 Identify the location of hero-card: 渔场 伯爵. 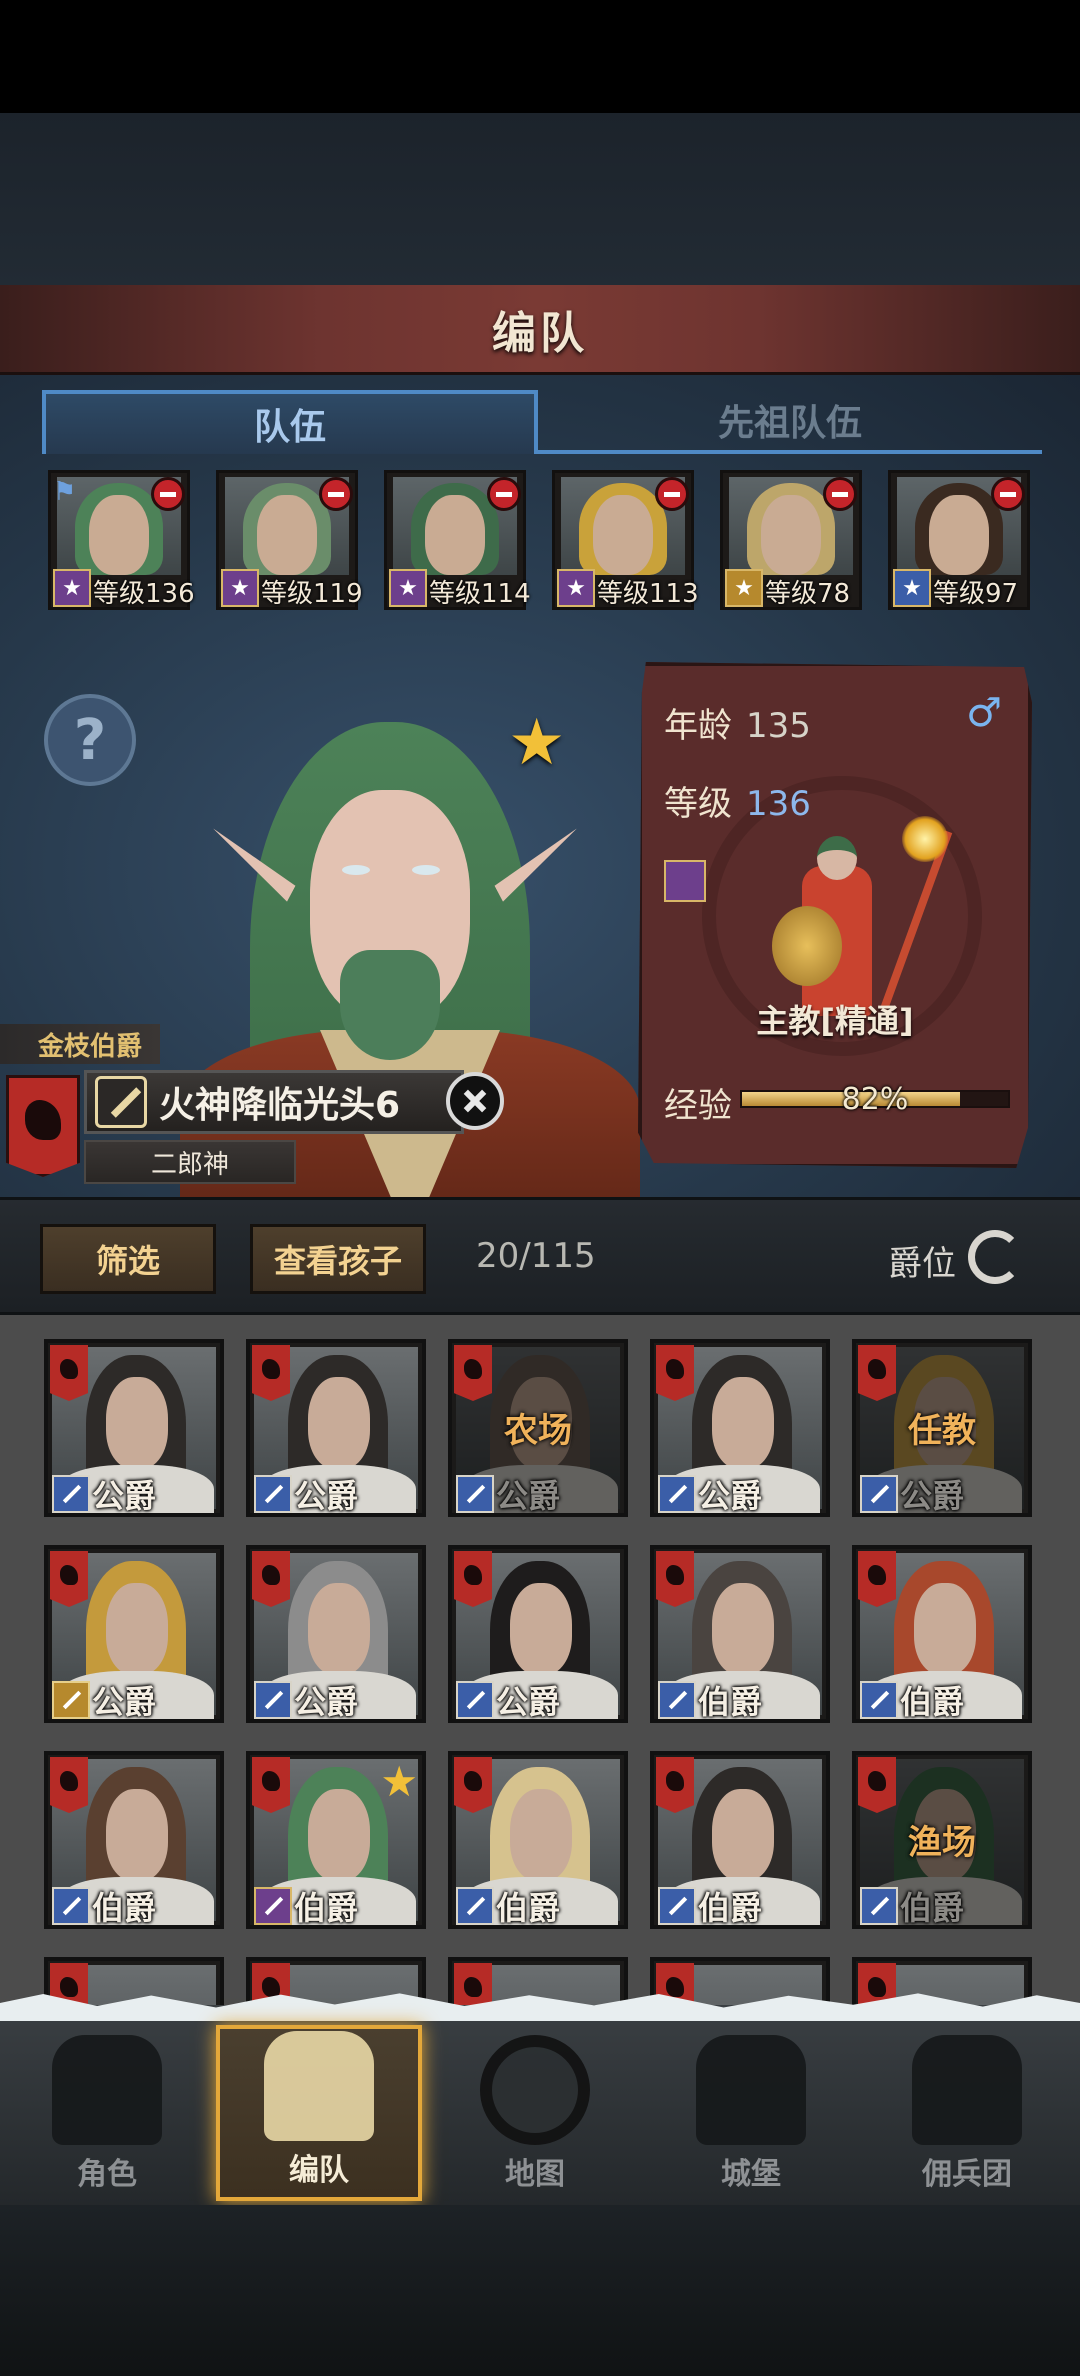
(942, 1840).